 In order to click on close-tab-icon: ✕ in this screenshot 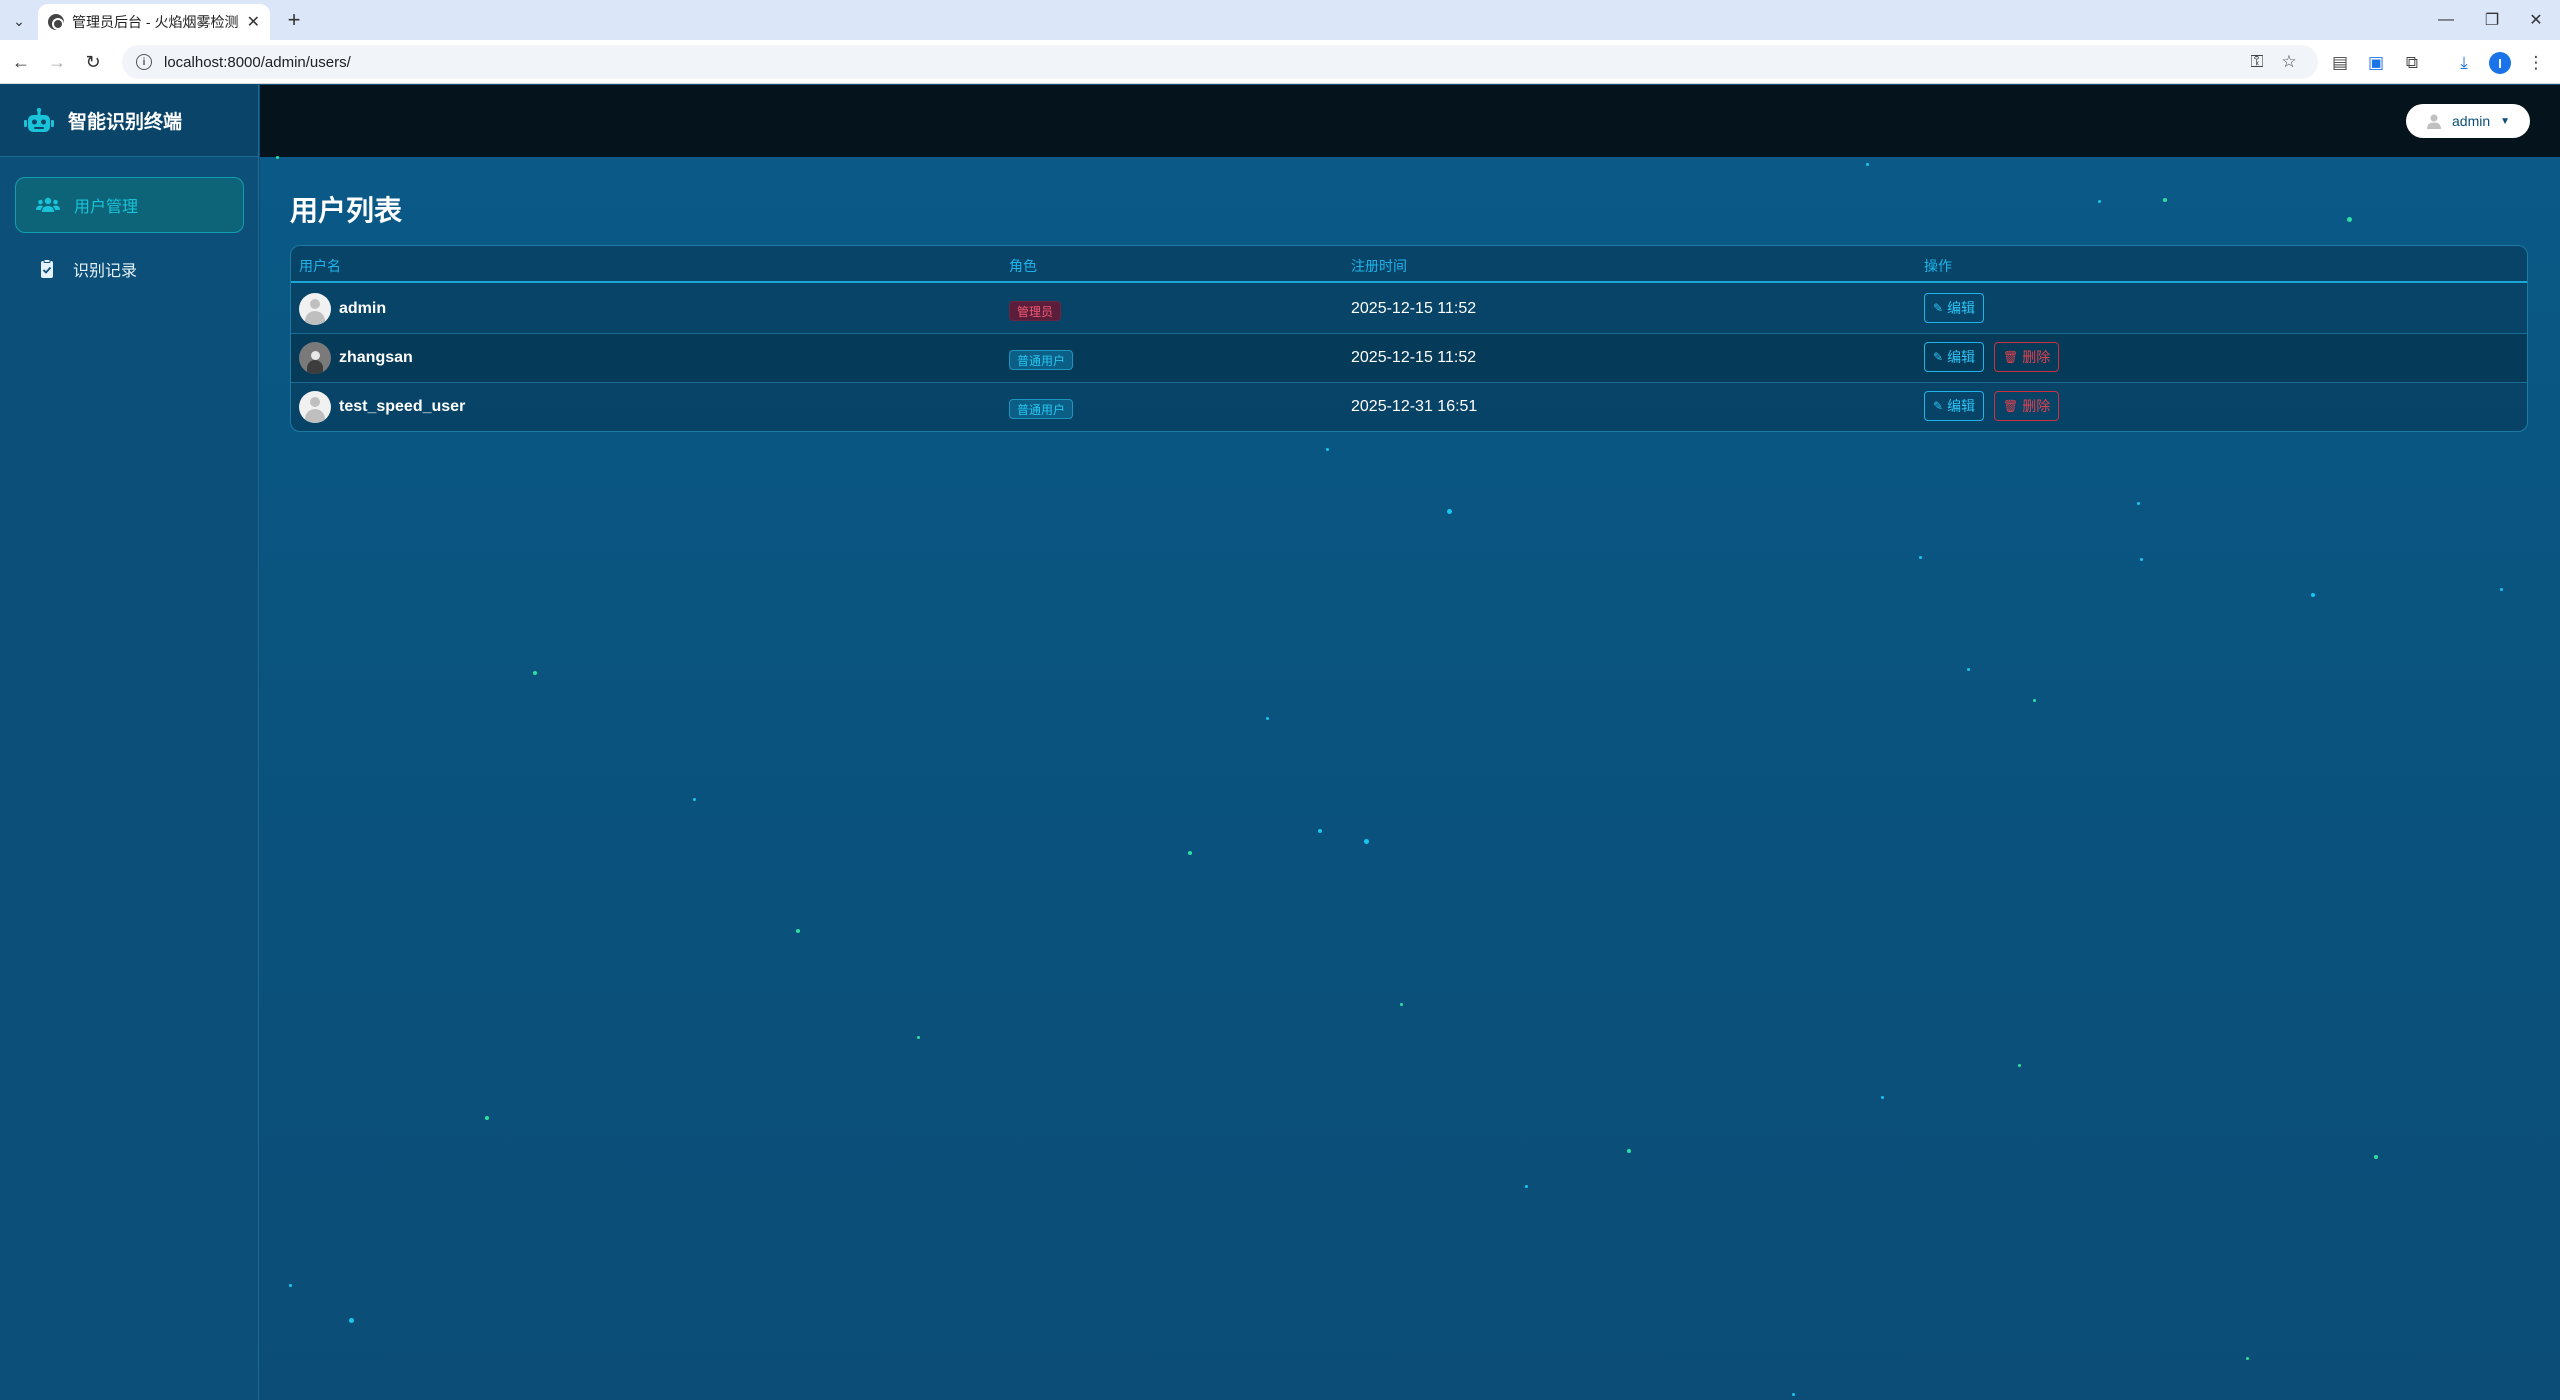, I will do `click(253, 22)`.